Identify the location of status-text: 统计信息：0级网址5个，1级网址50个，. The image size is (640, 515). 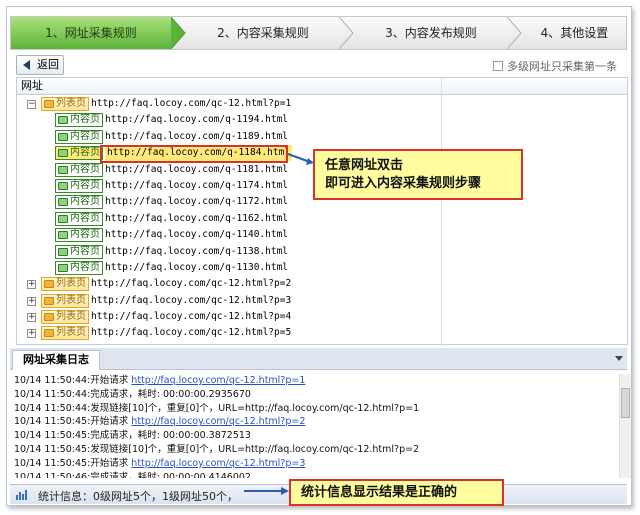
(138, 496).